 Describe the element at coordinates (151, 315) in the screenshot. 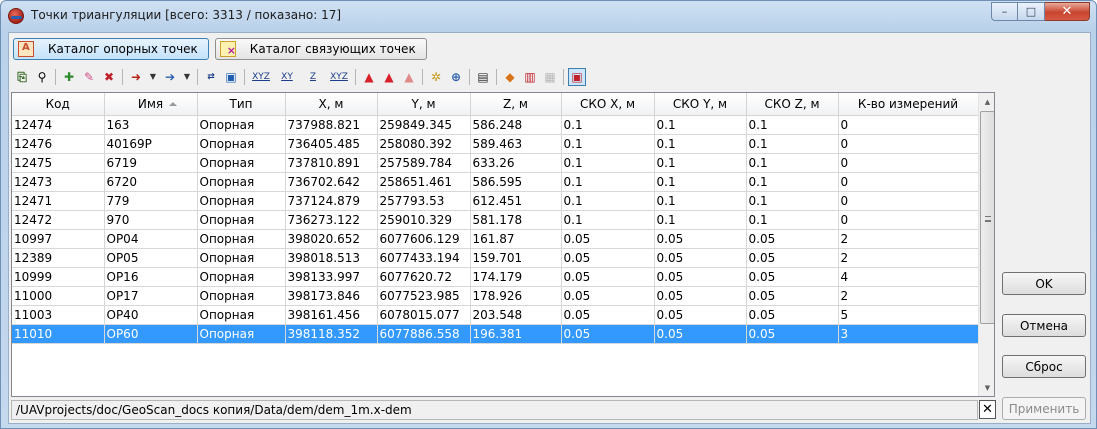

I see `cell-name: OP40` at that location.